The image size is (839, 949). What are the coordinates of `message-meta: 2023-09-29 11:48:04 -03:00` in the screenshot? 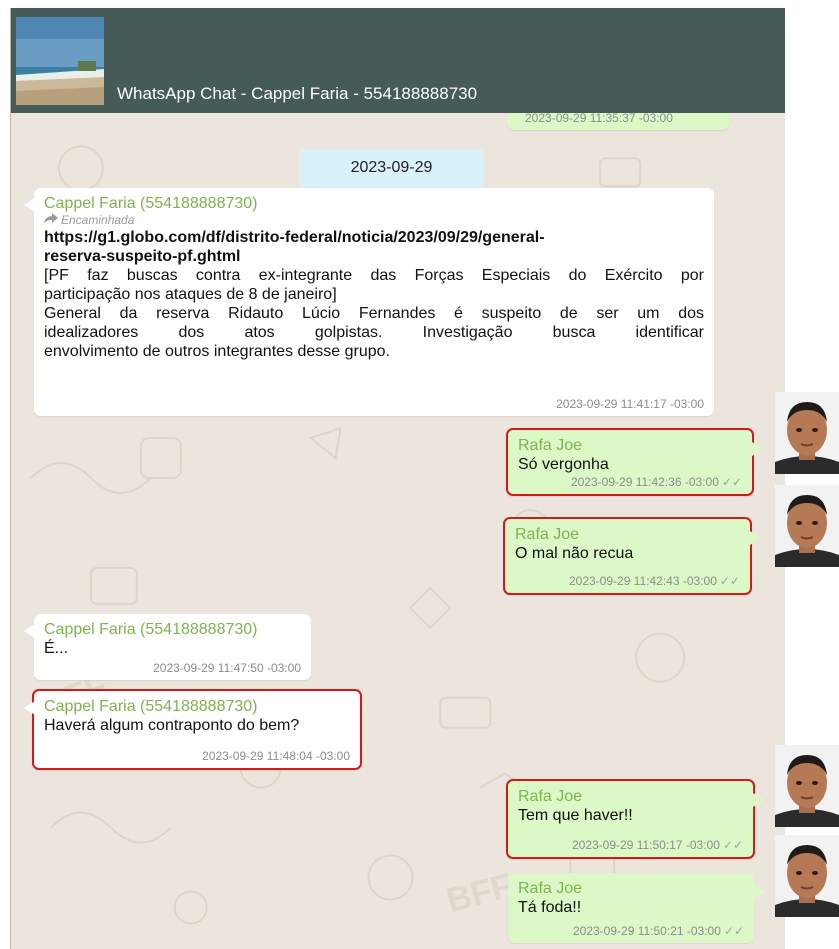 It's located at (276, 756).